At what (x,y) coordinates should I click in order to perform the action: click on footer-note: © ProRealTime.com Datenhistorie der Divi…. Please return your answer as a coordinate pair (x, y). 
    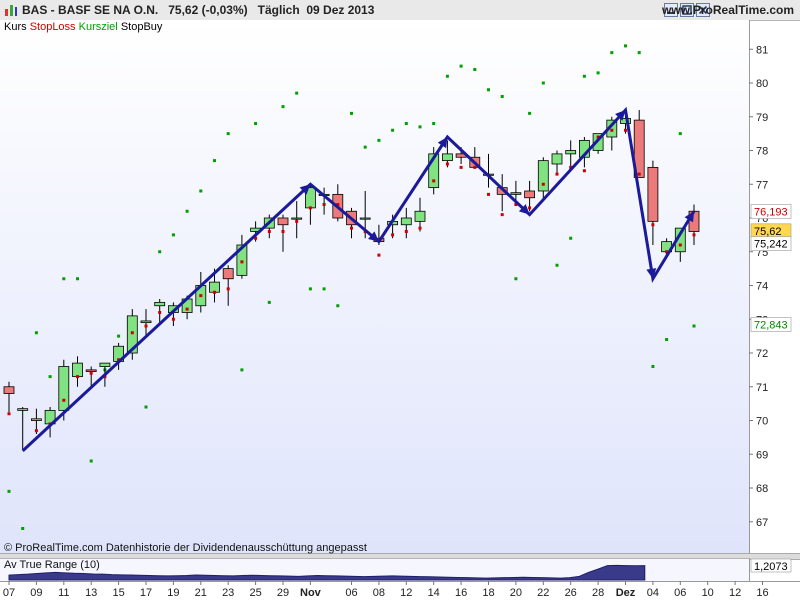
    Looking at the image, I should click on (185, 548).